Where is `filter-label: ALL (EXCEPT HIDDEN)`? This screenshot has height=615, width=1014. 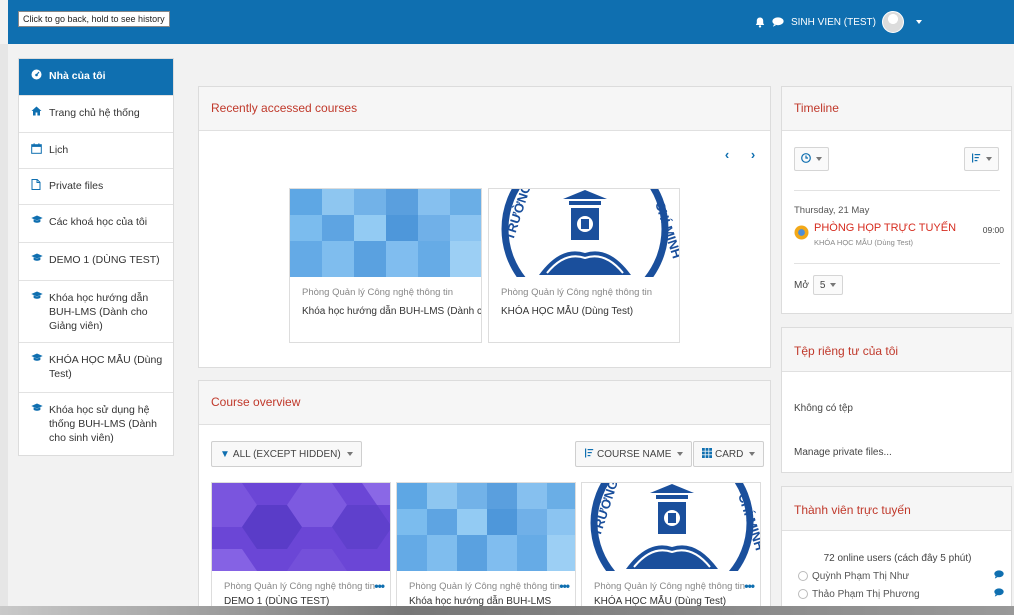 filter-label: ALL (EXCEPT HIDDEN) is located at coordinates (286, 454).